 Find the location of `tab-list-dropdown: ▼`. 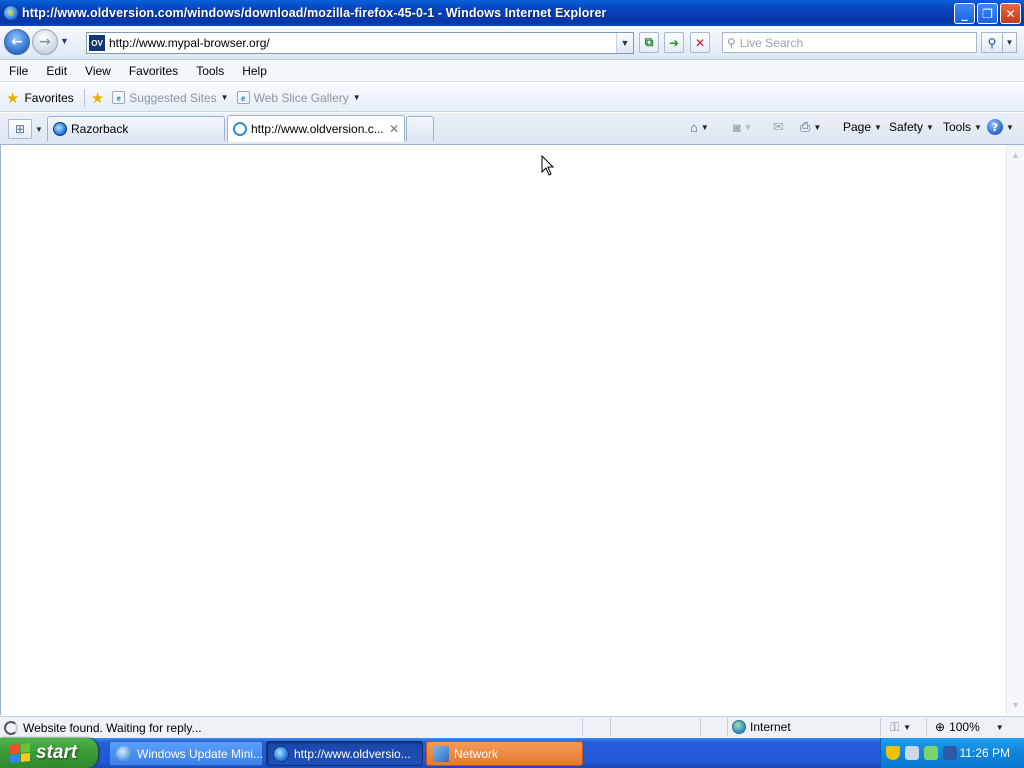

tab-list-dropdown: ▼ is located at coordinates (39, 129).